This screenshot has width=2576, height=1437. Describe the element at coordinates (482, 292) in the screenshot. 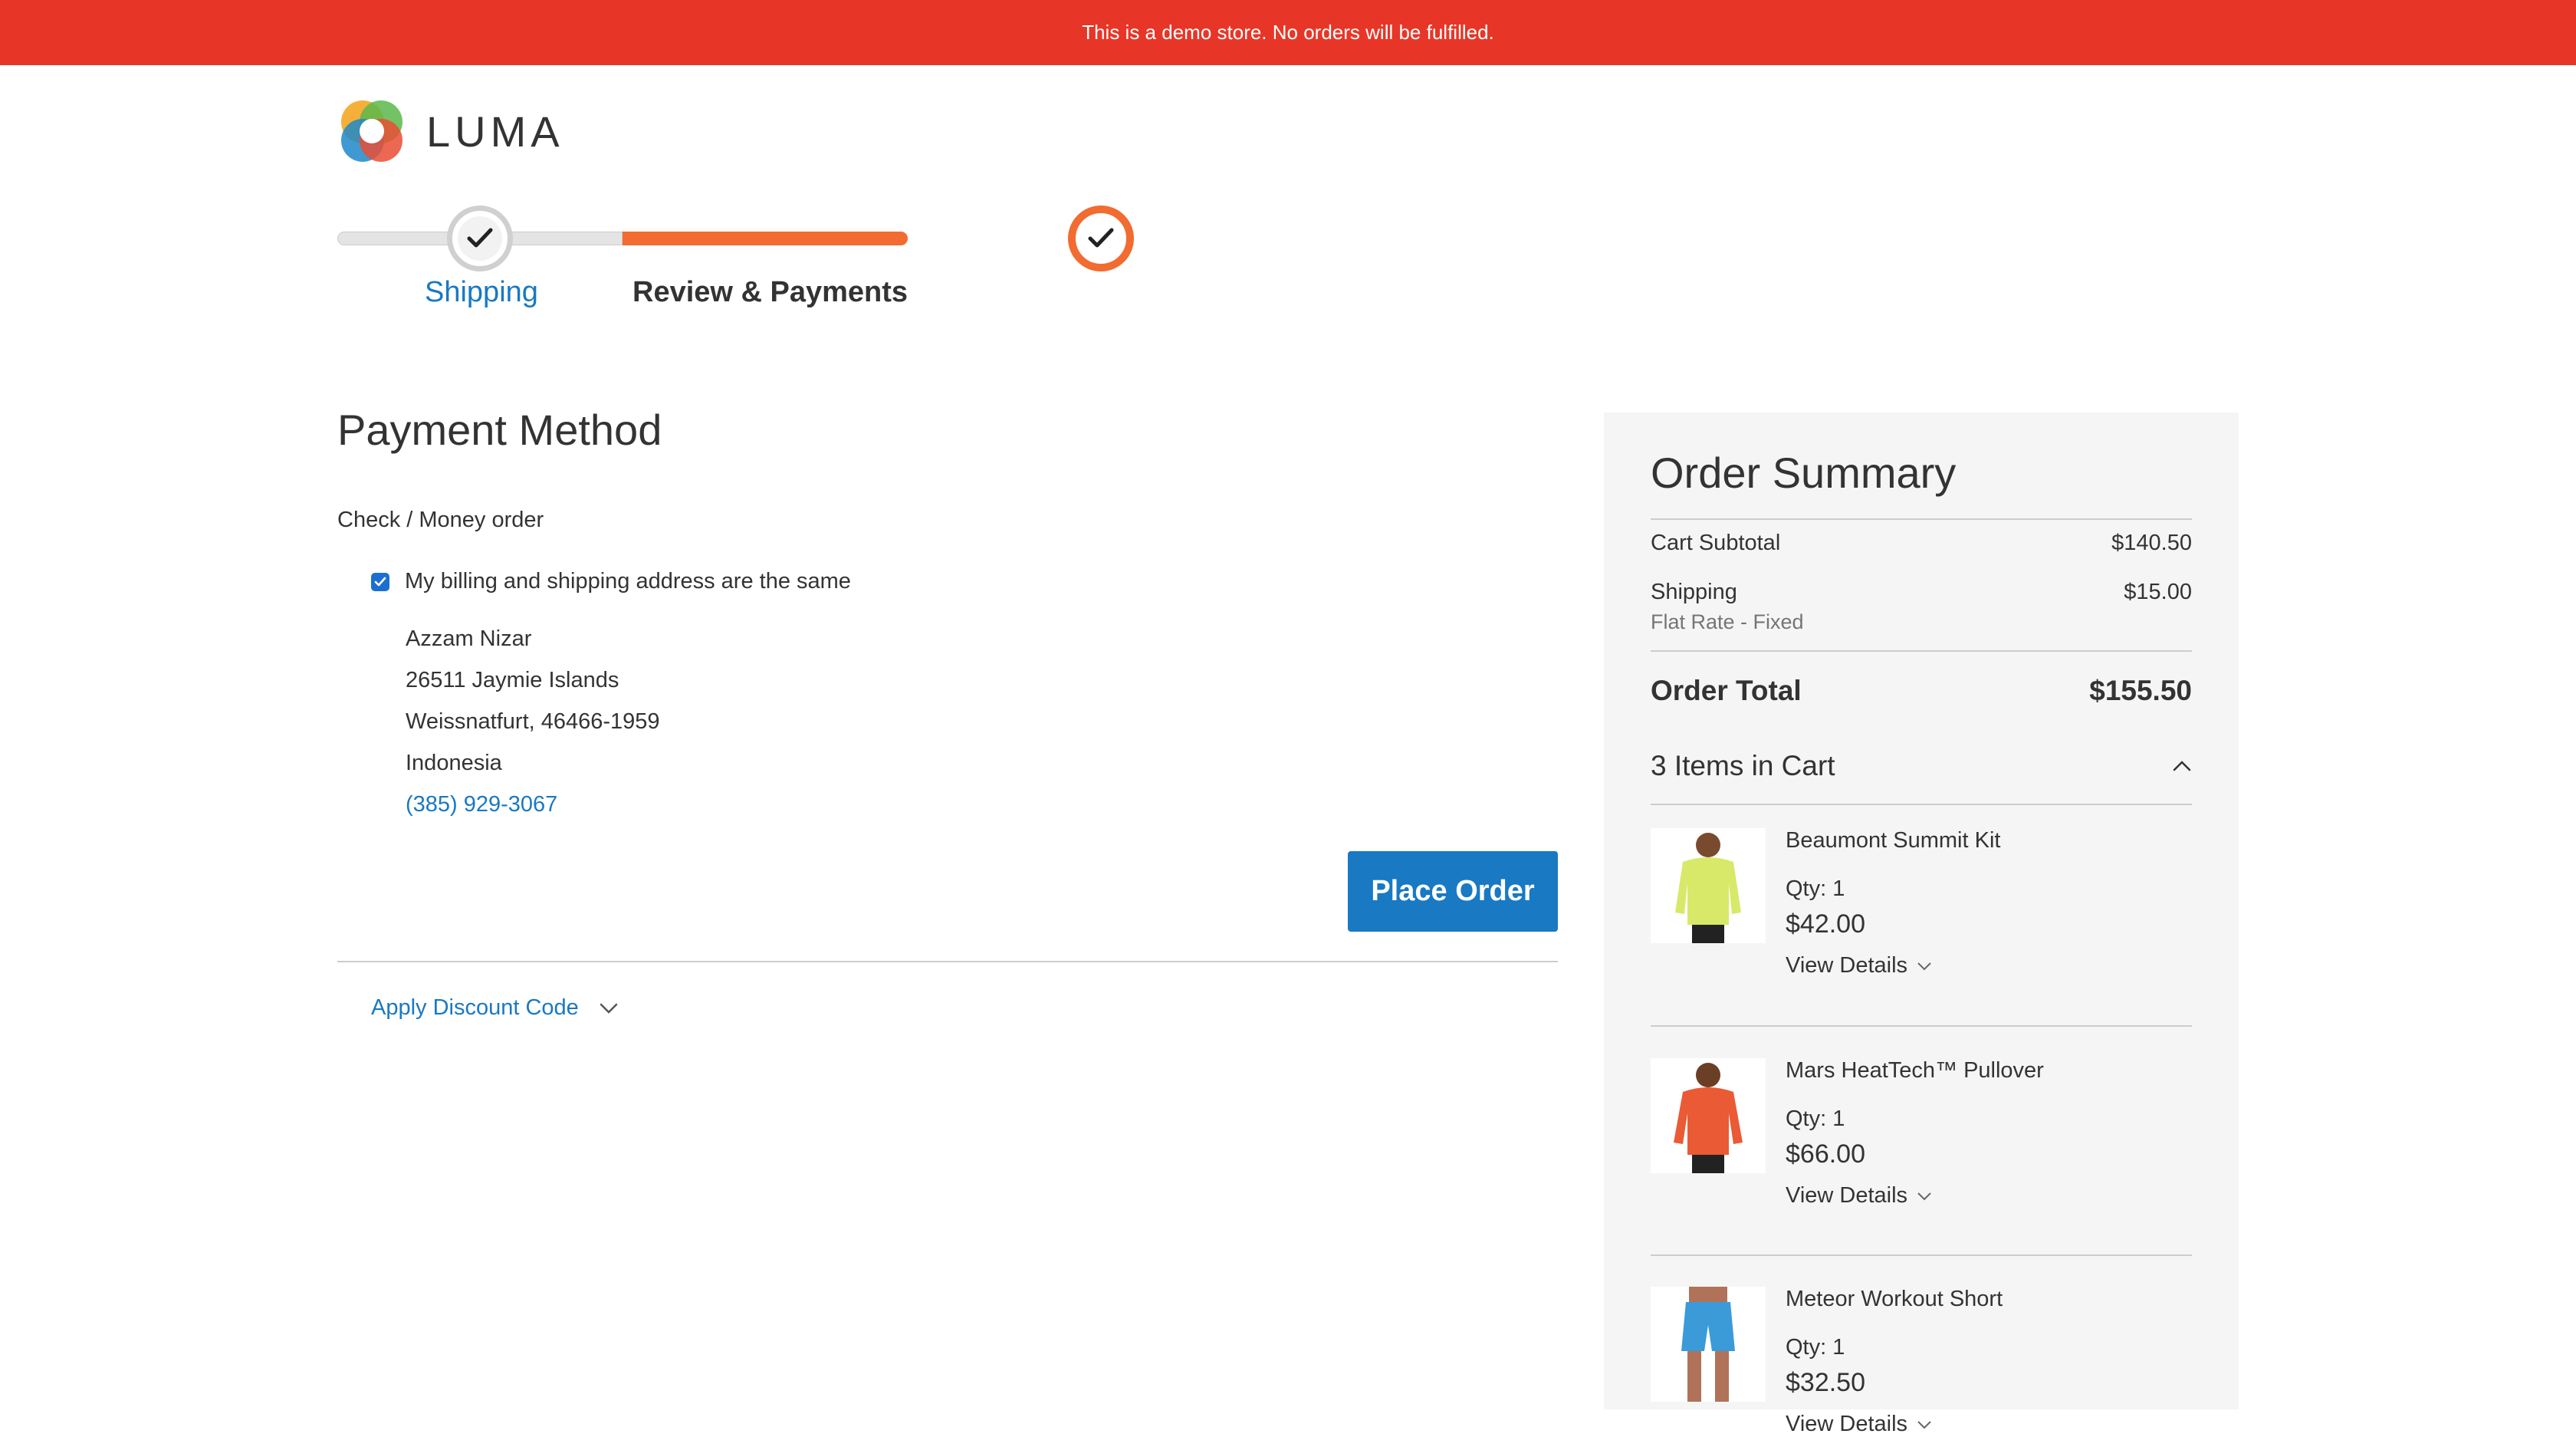

I see `step-shipping-link: Shipping` at that location.